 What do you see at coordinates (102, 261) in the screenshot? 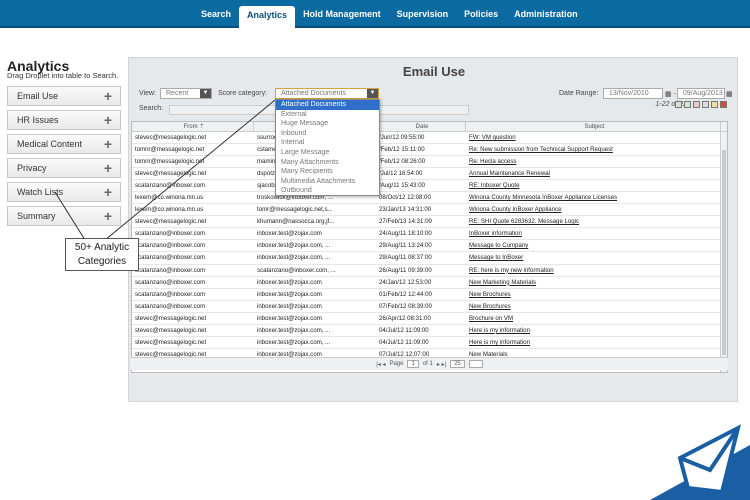
I see `callout-line2: Categories` at bounding box center [102, 261].